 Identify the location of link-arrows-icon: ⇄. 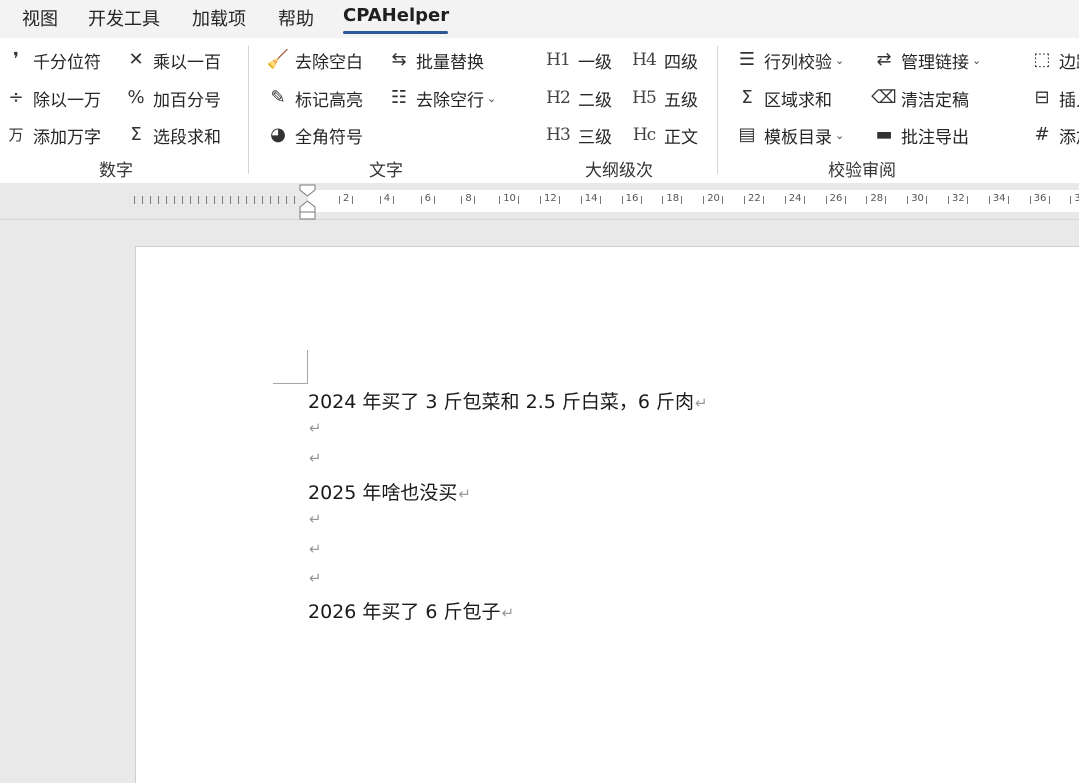
(884, 59).